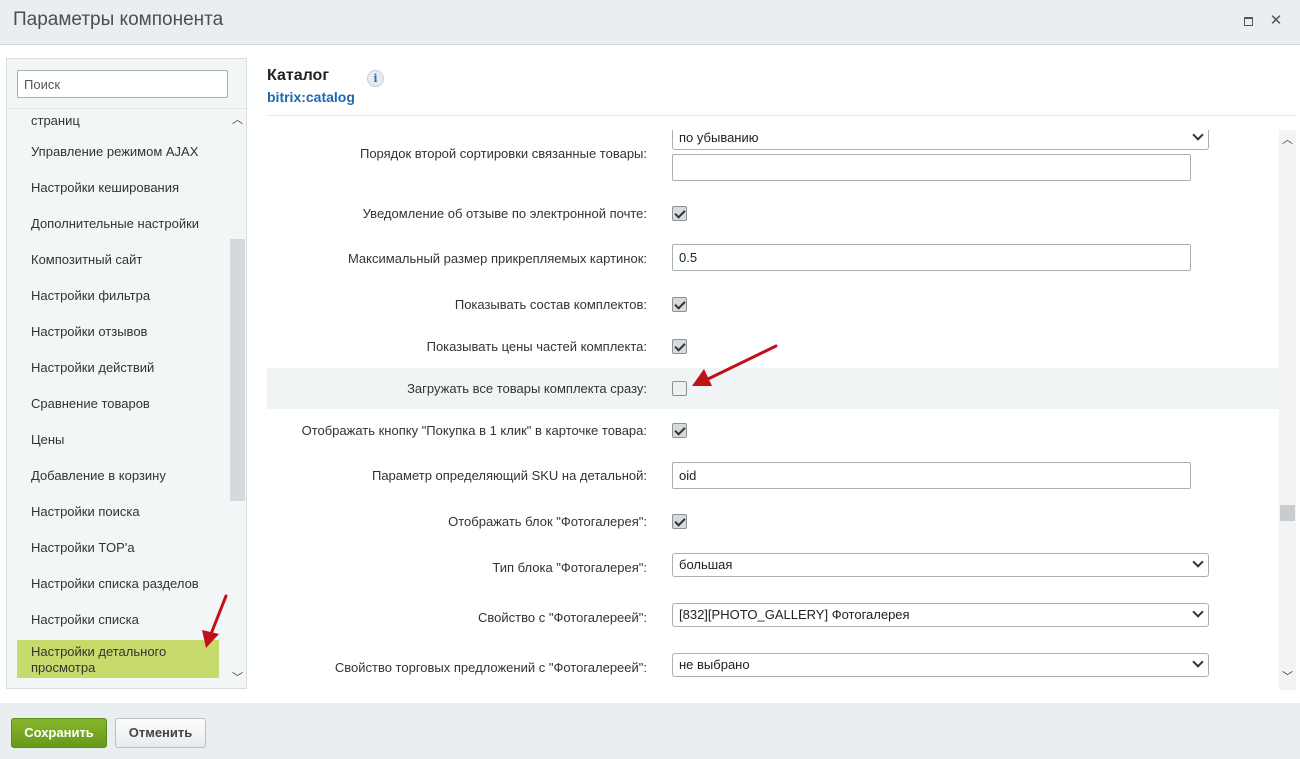  I want to click on cancel-button: Отменить, so click(160, 733).